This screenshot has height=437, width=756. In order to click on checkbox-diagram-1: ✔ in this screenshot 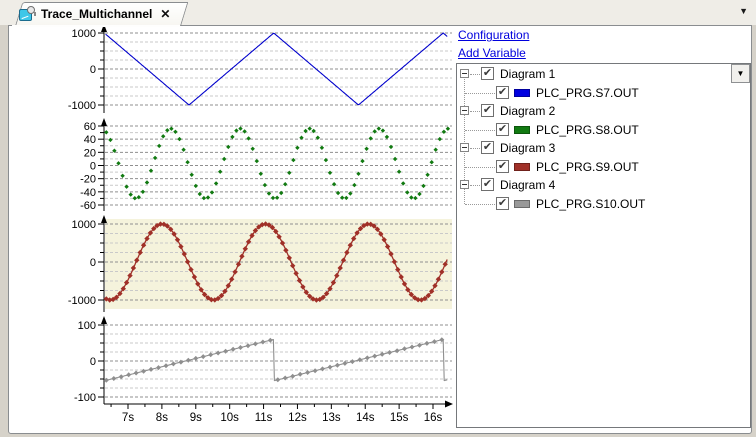, I will do `click(487, 73)`.